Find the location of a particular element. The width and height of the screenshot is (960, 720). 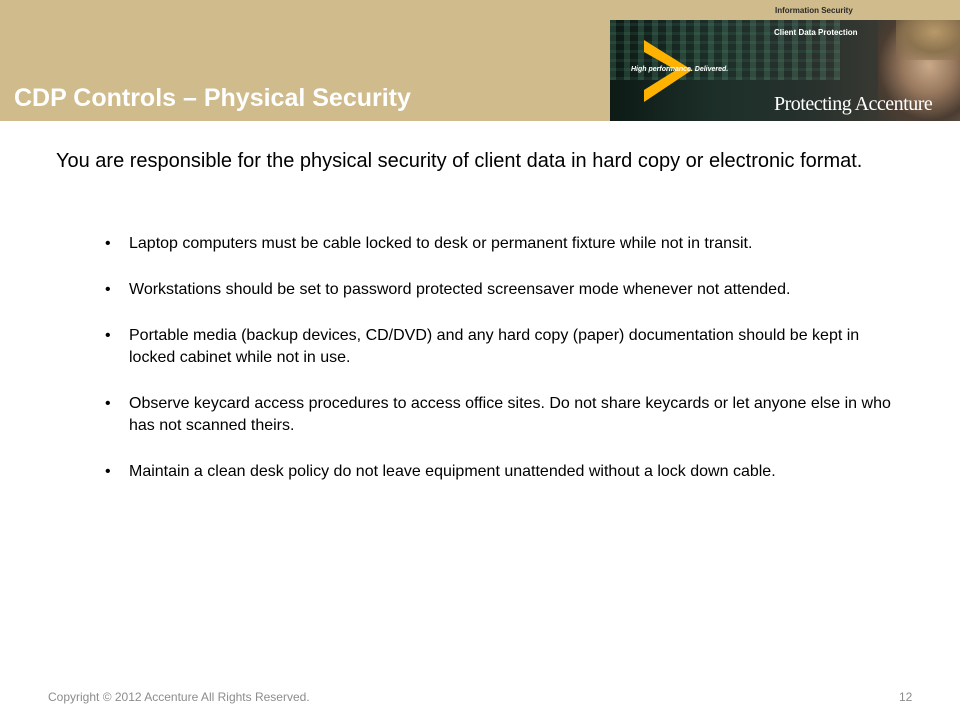

banner-subheading: Client Data Protection is located at coordinates (816, 32).